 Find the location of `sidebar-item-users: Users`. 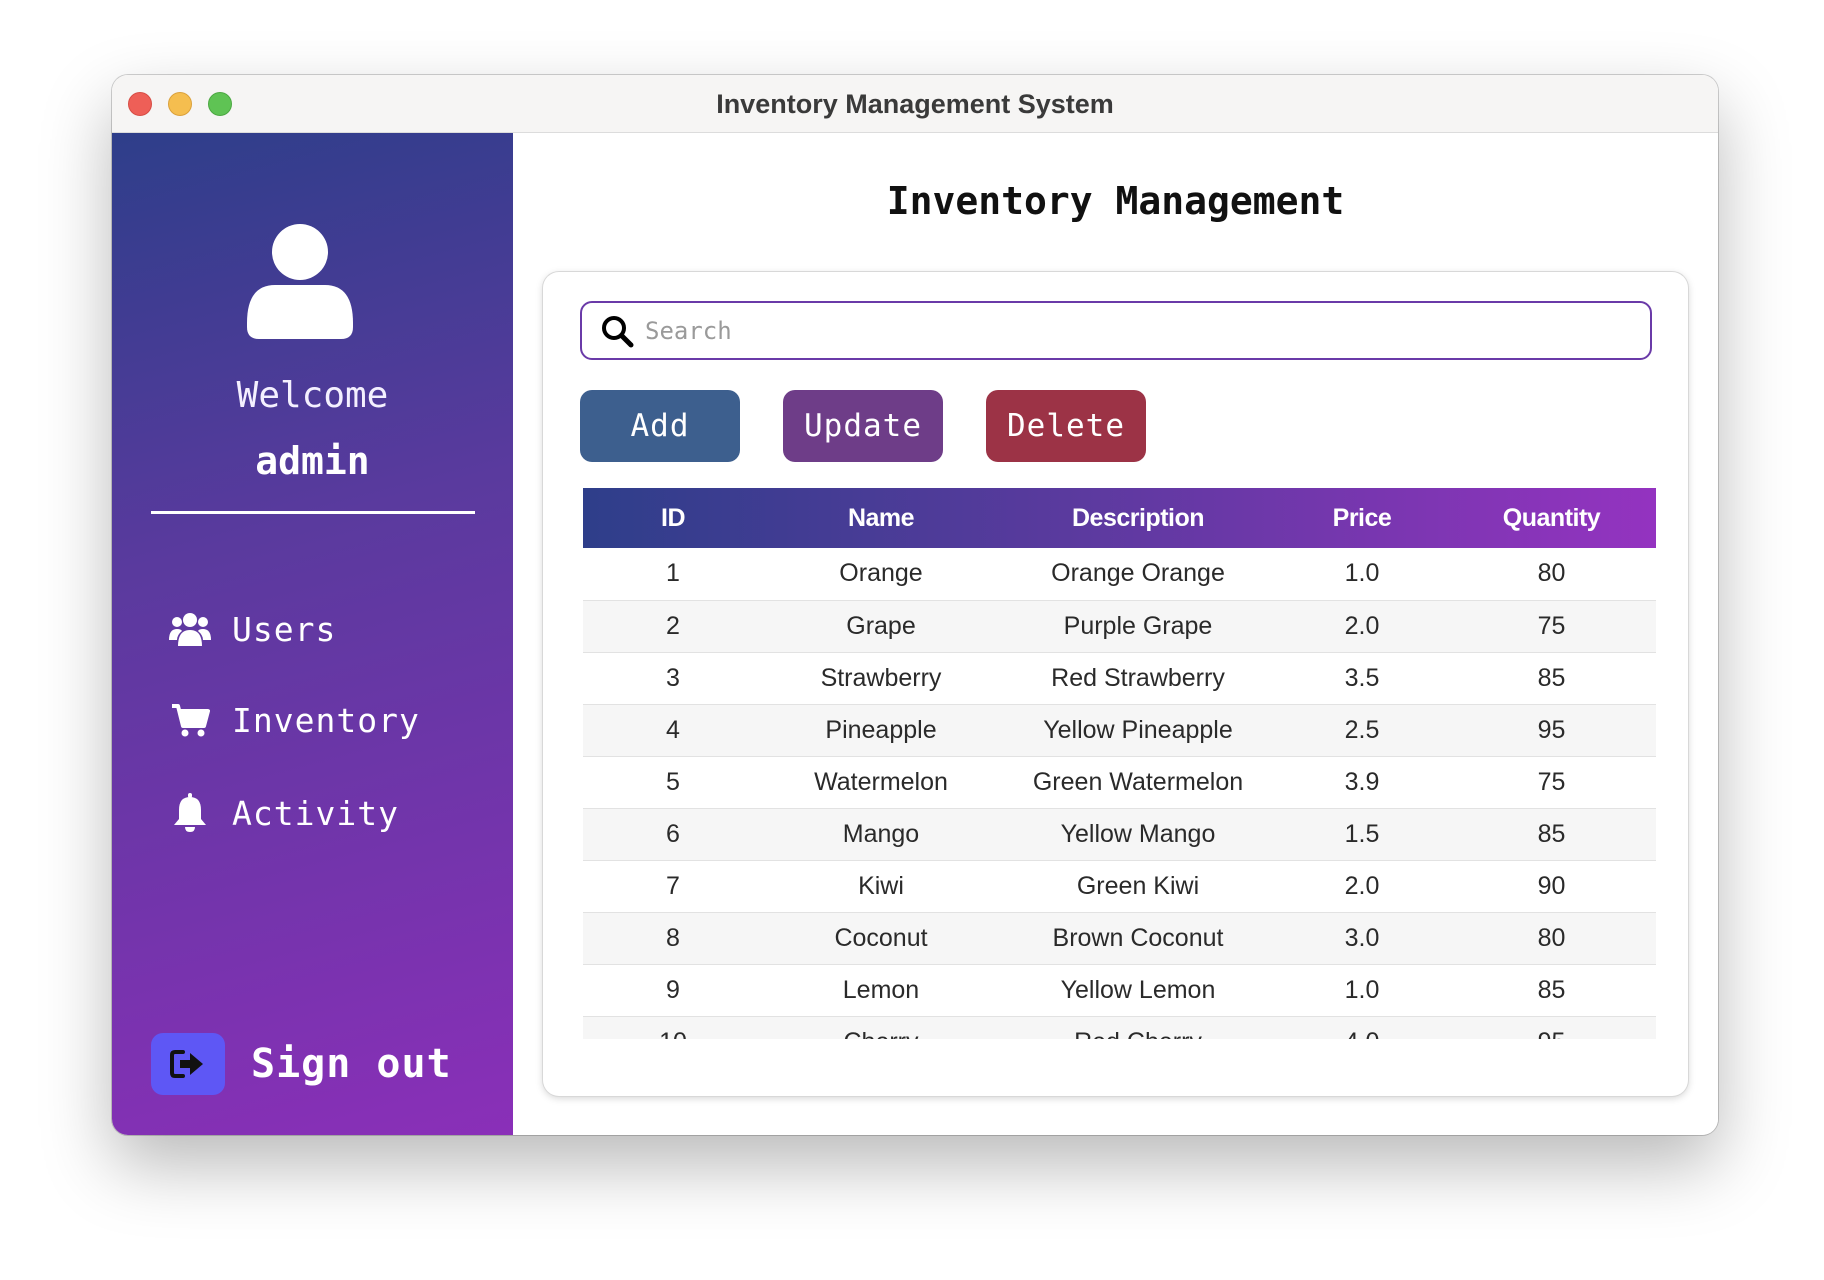

sidebar-item-users: Users is located at coordinates (252, 629).